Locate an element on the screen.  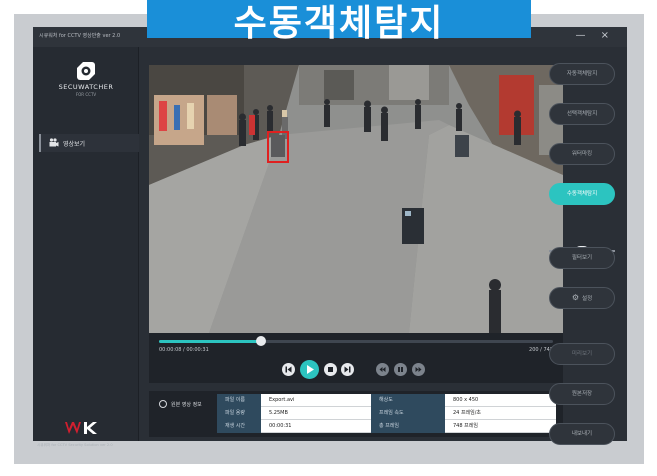
secuwatcher-logo-icon is located at coordinates (86, 71).